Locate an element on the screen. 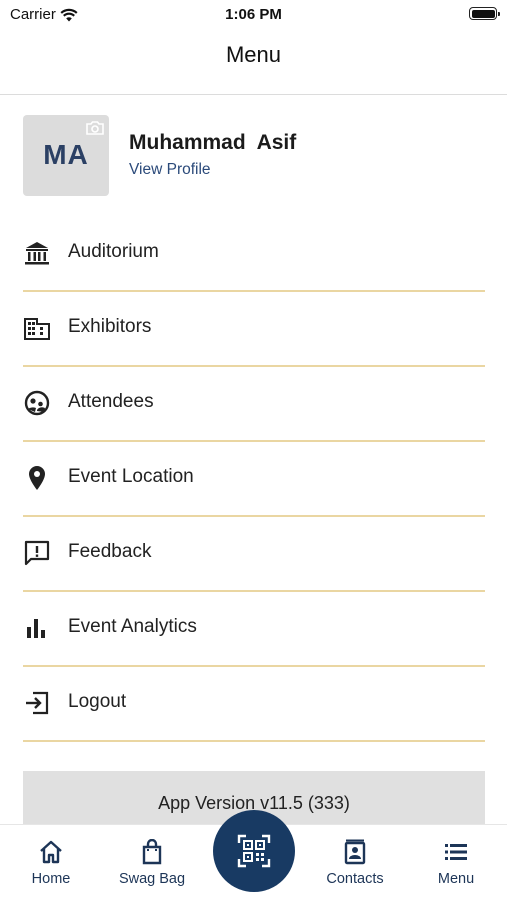 This screenshot has height=900, width=507. menu-item-label: Logout is located at coordinates (97, 701).